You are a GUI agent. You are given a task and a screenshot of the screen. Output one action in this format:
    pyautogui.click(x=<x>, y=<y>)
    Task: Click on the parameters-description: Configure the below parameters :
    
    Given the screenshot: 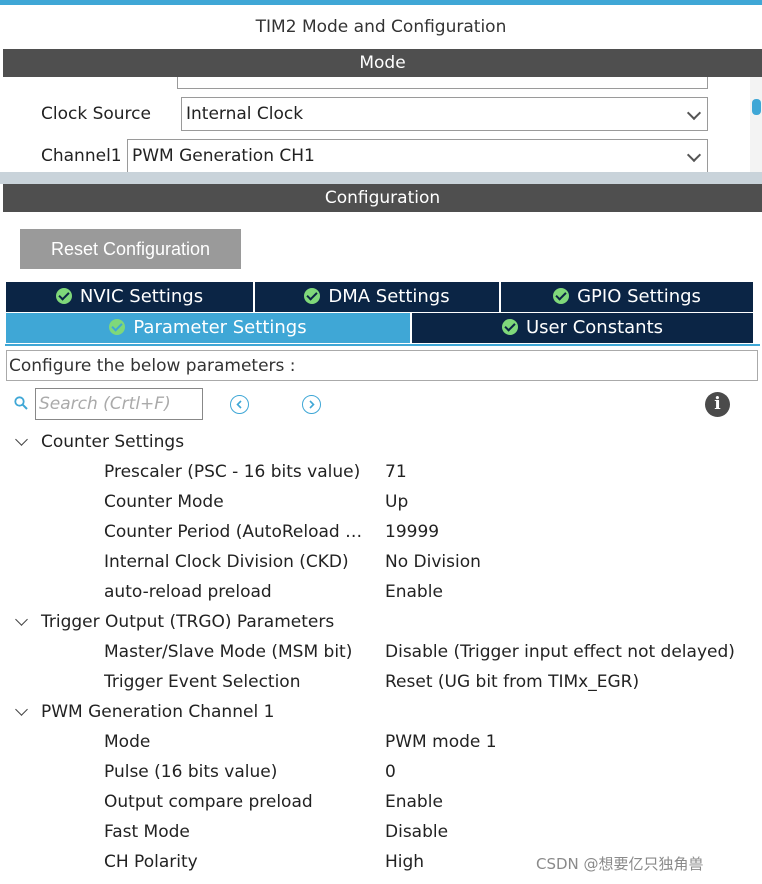 What is the action you would take?
    pyautogui.click(x=382, y=365)
    